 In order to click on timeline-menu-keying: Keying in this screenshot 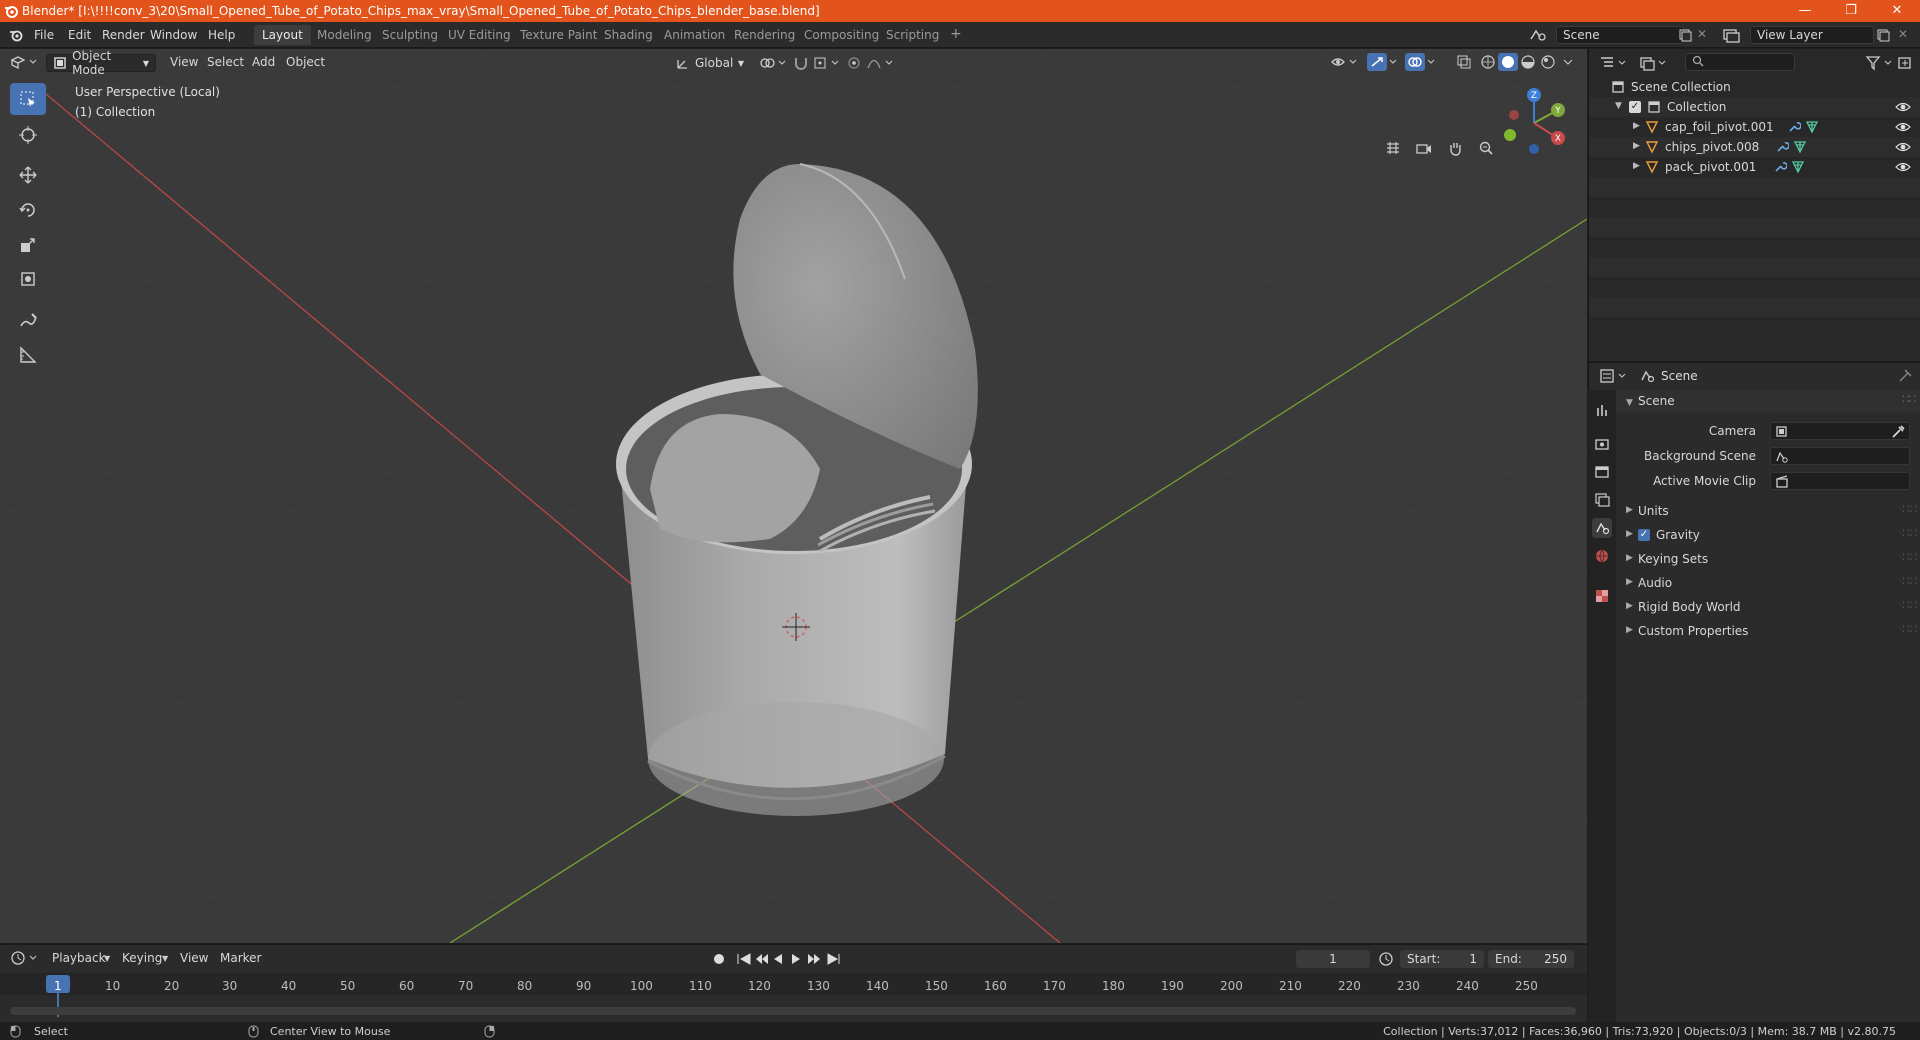, I will do `click(142, 959)`.